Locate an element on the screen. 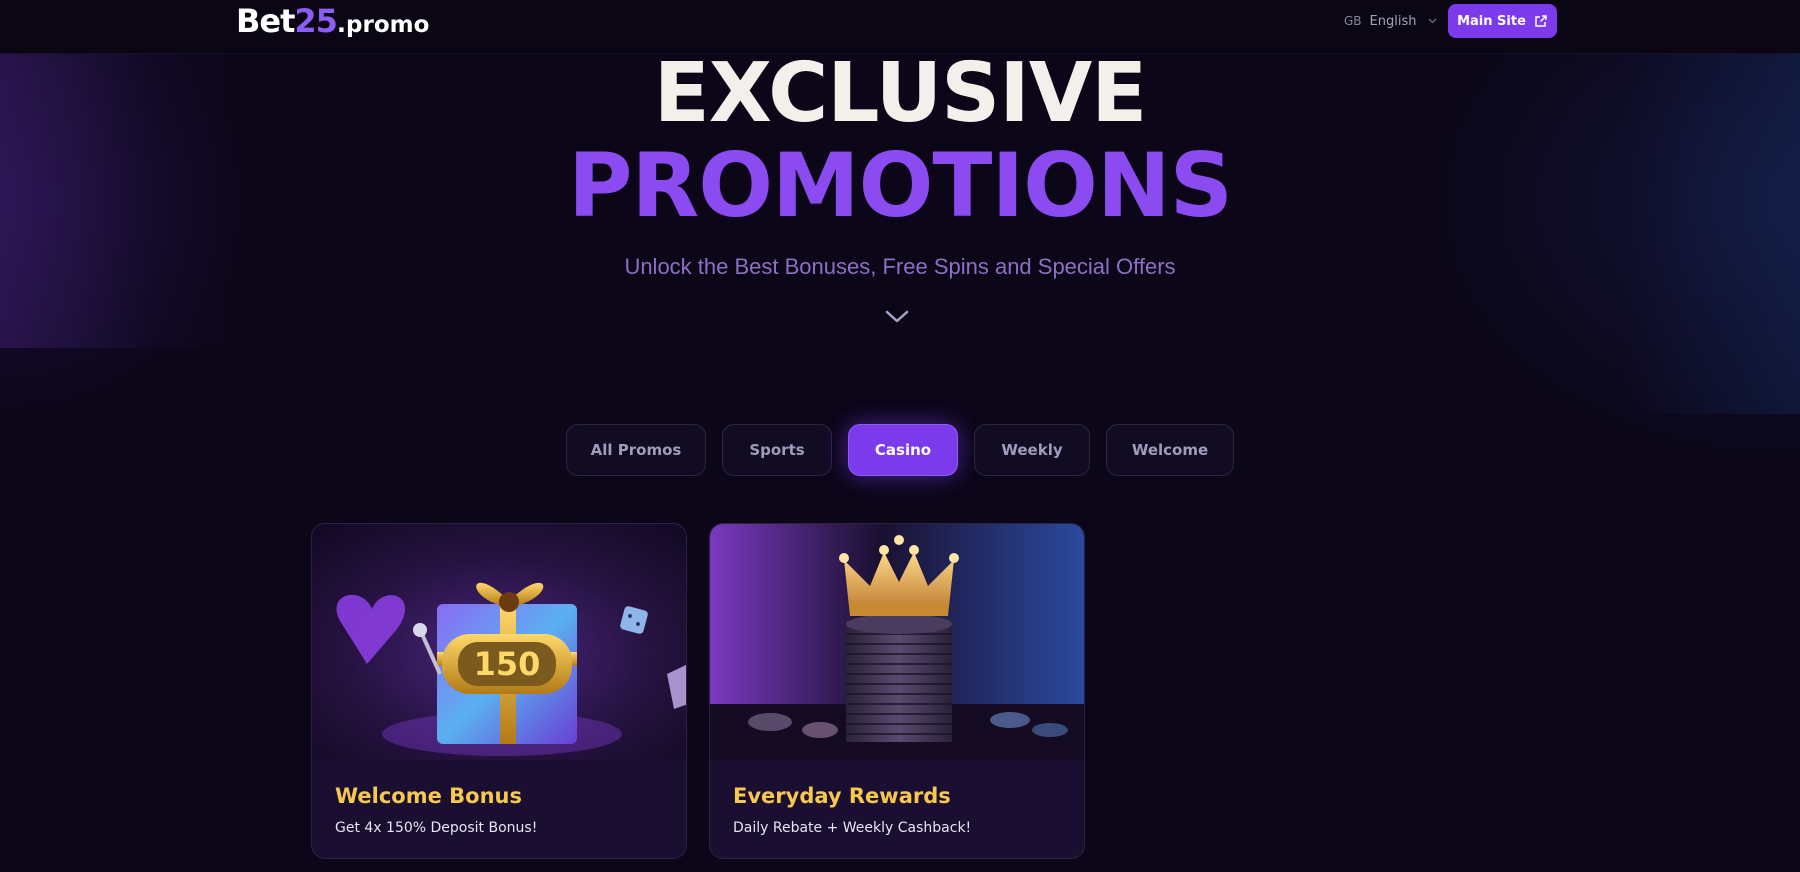 The width and height of the screenshot is (1800, 872). scroll-down-chevron-icon is located at coordinates (897, 316).